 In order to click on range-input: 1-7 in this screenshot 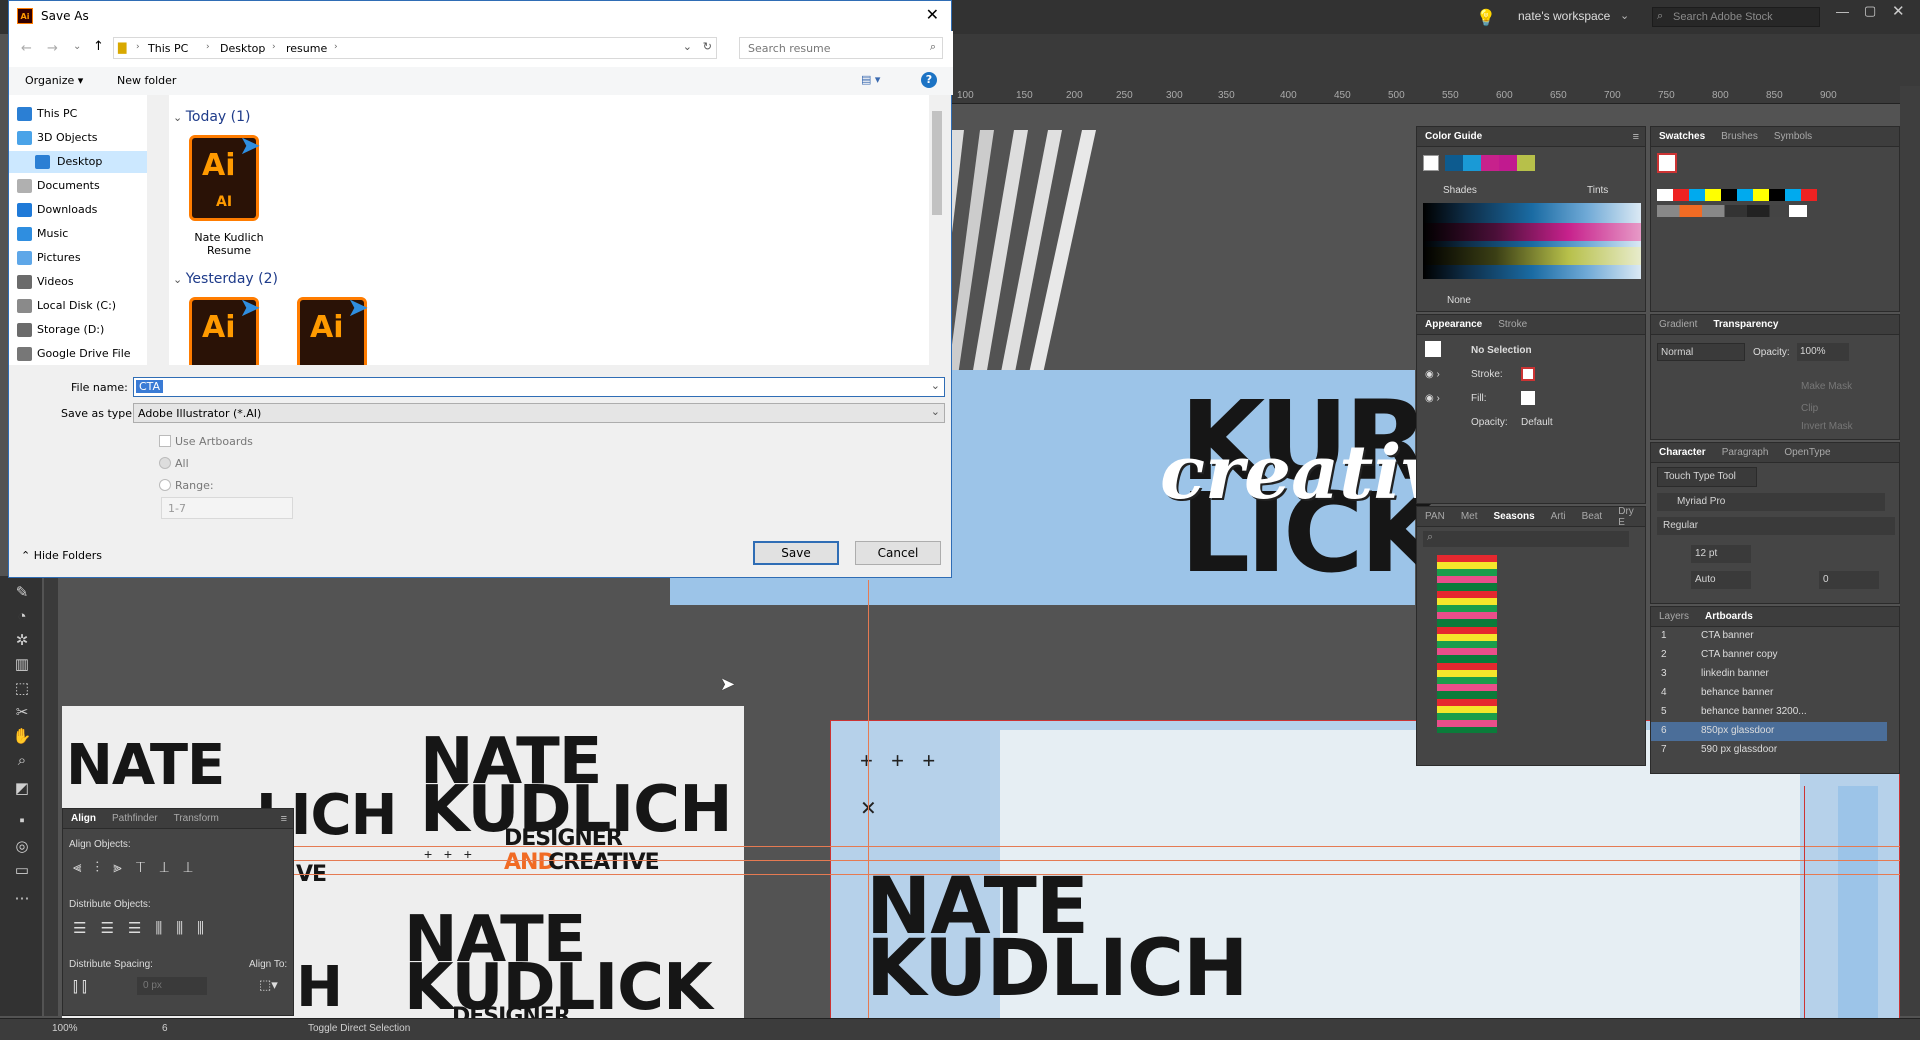, I will do `click(227, 508)`.